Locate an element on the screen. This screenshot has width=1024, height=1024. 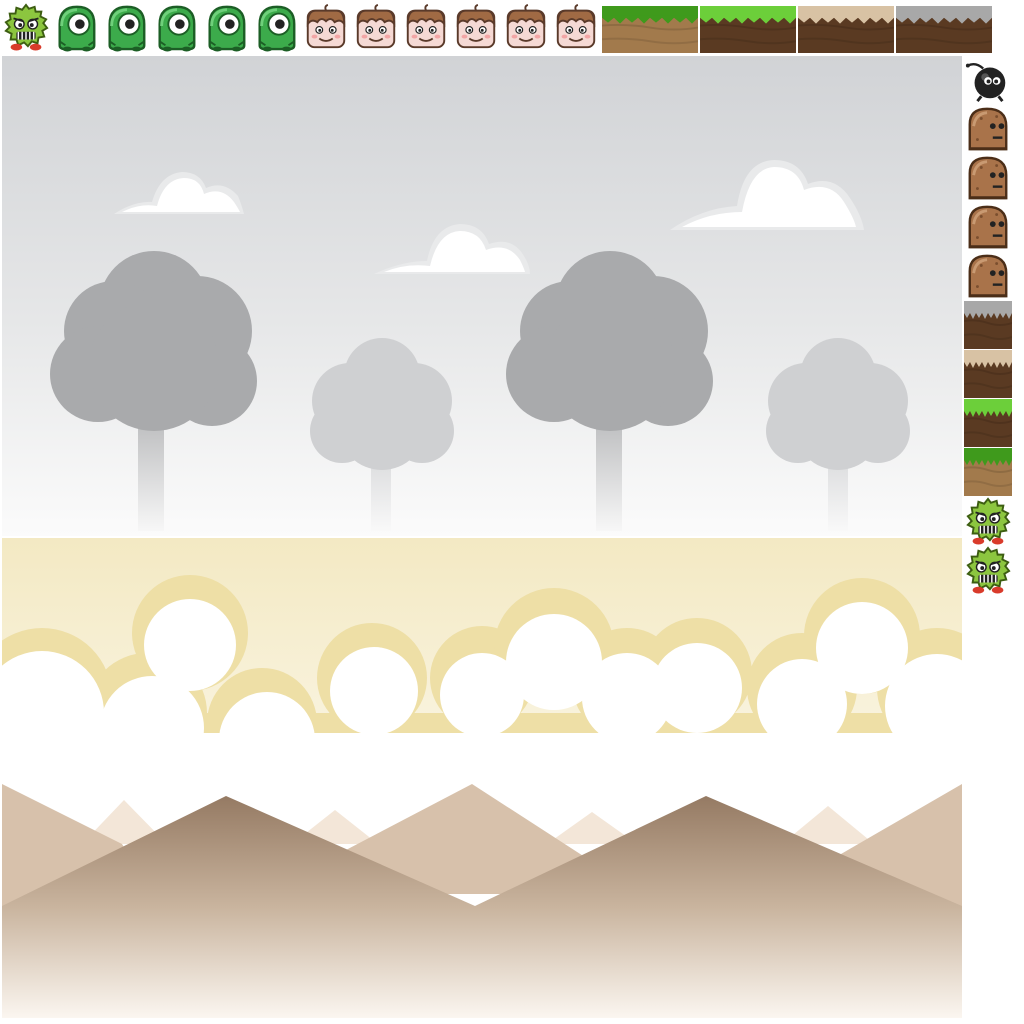
top-sprite-row is located at coordinates (500, 28).